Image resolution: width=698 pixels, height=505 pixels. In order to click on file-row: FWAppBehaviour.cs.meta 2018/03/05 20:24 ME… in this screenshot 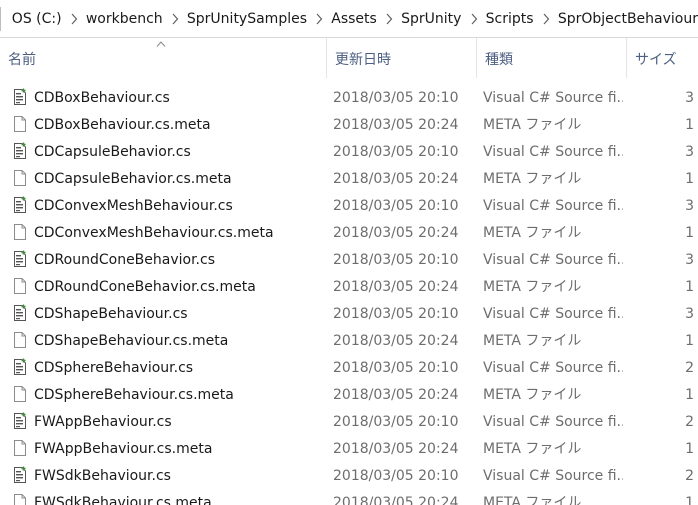, I will do `click(349, 449)`.